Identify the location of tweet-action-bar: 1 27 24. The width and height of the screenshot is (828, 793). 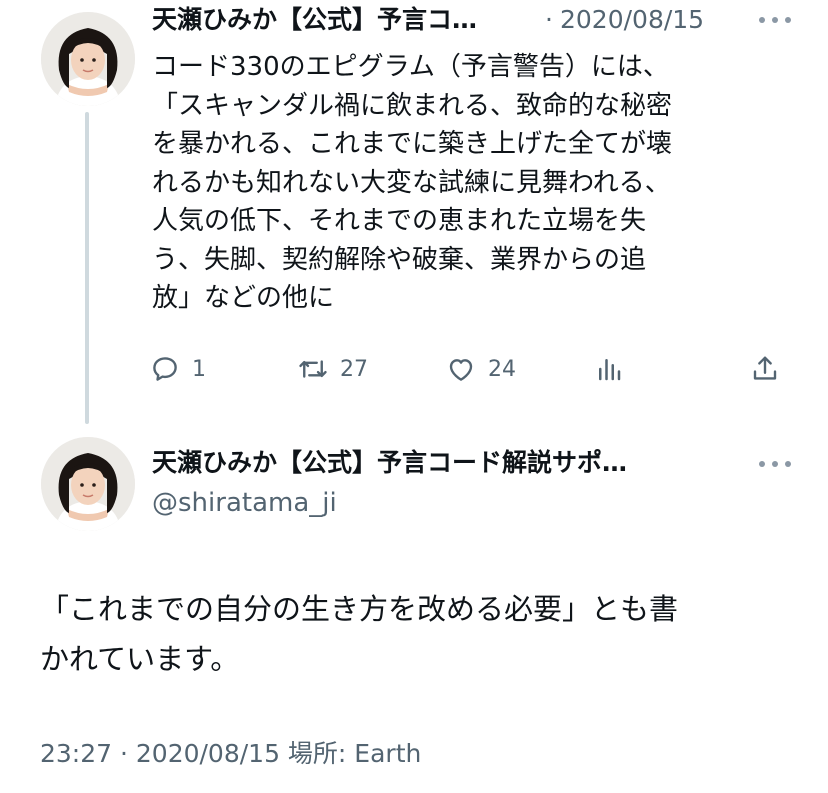
(470, 369).